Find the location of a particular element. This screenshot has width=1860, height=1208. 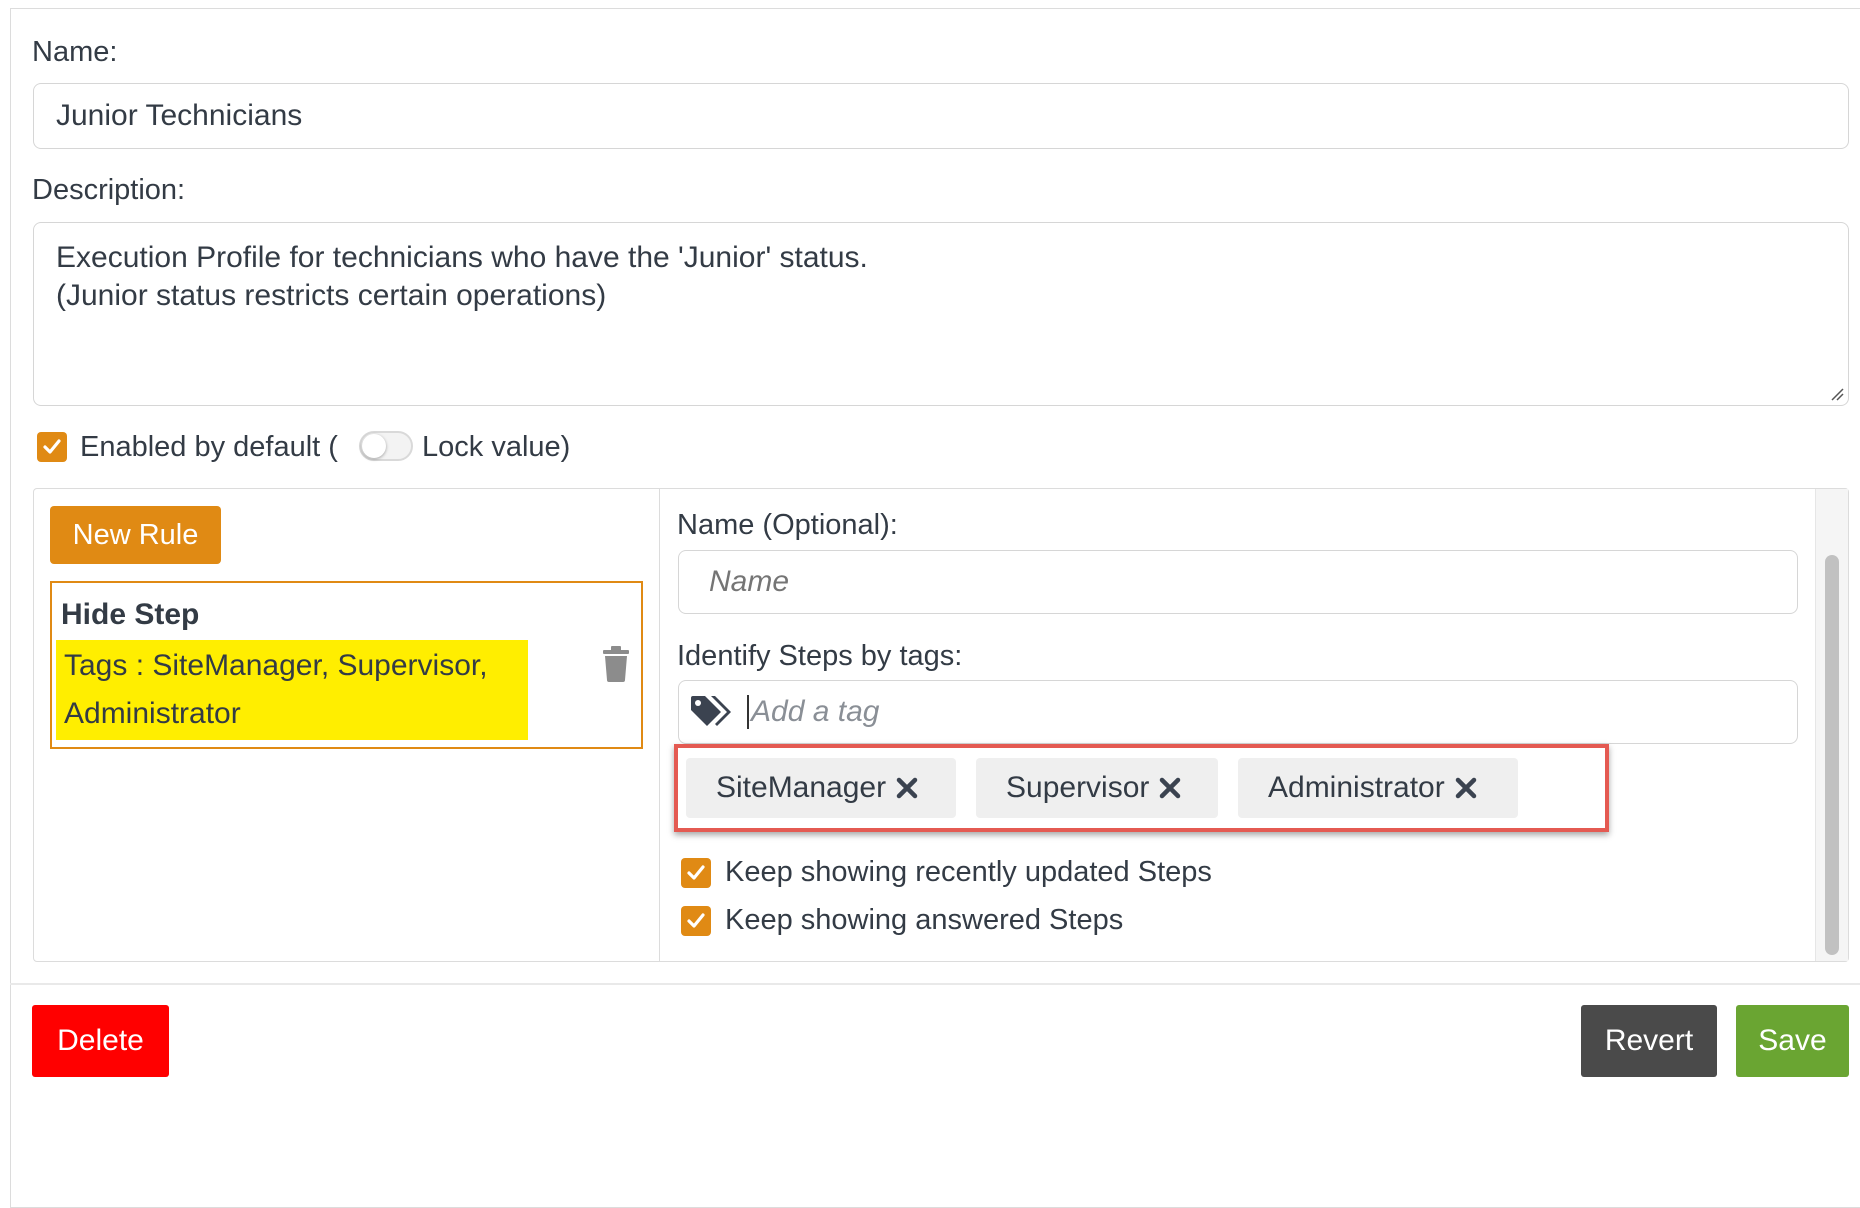

lock-value-toggle is located at coordinates (386, 446).